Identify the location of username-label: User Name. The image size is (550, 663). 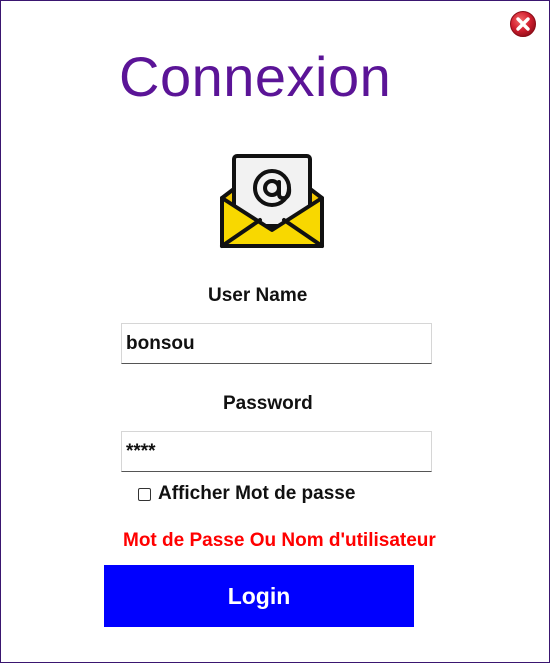
(258, 295).